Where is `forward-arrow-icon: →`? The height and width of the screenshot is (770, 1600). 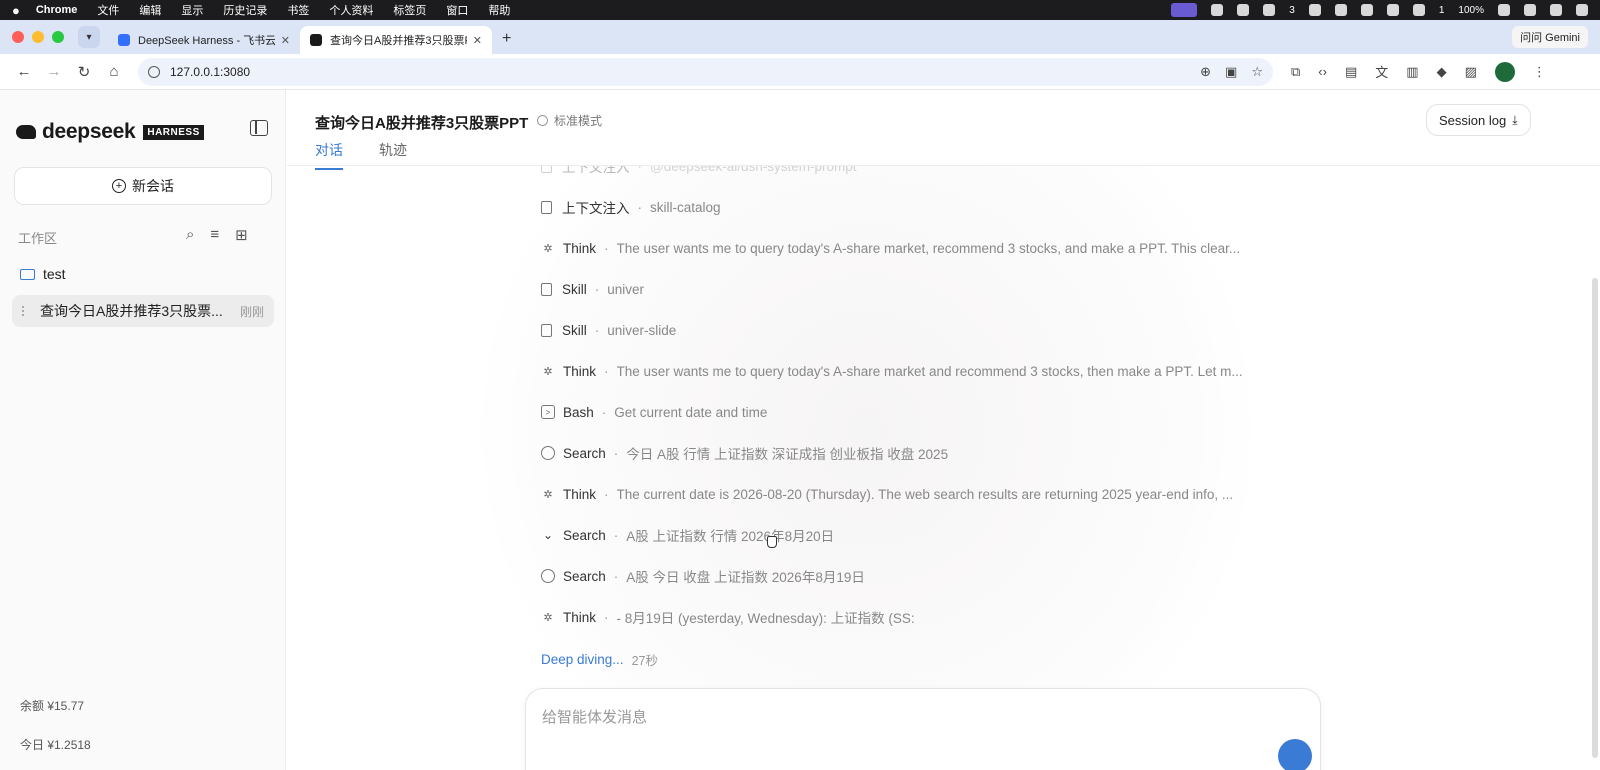 forward-arrow-icon: → is located at coordinates (54, 71).